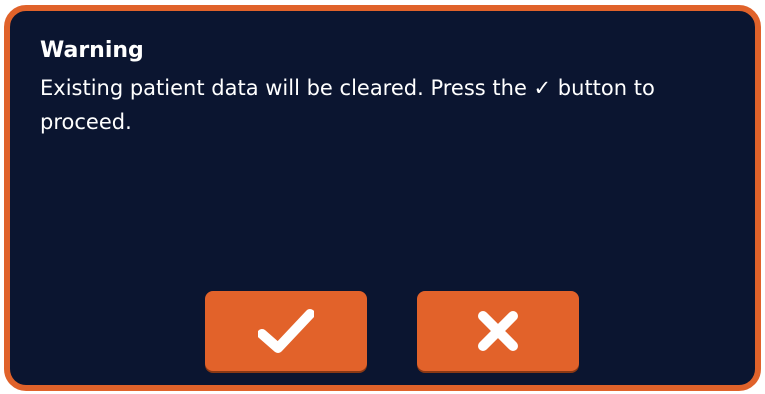 Image resolution: width=765 pixels, height=394 pixels. I want to click on checkmark-icon, so click(286, 331).